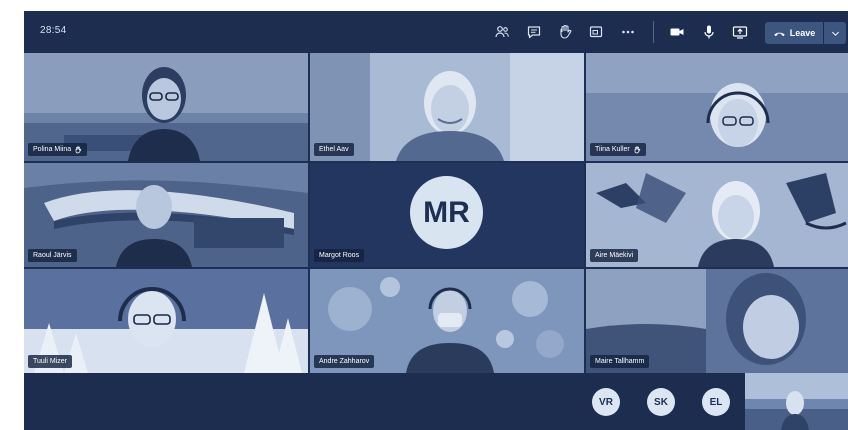 This screenshot has width=848, height=430. What do you see at coordinates (446, 212) in the screenshot?
I see `participant-initials-avatar: MR` at bounding box center [446, 212].